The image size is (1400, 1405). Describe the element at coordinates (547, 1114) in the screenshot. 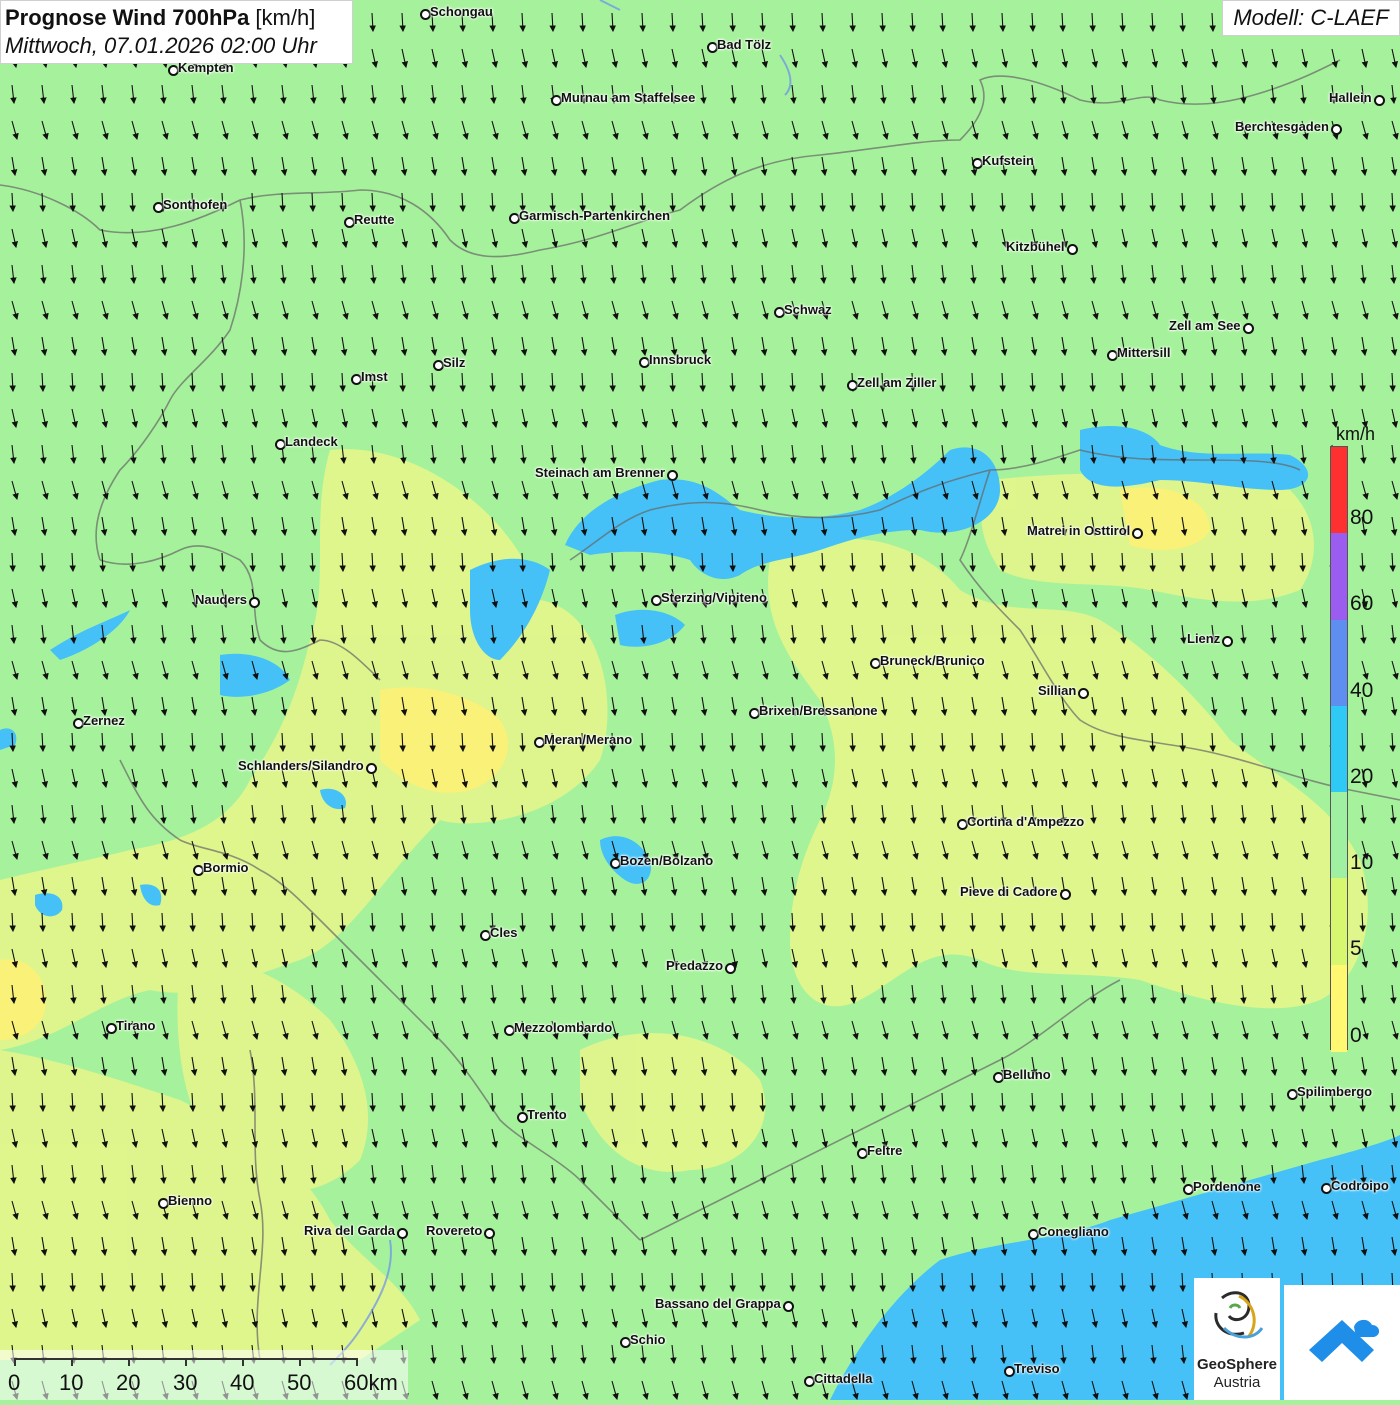

I see `city-label: Trento` at that location.